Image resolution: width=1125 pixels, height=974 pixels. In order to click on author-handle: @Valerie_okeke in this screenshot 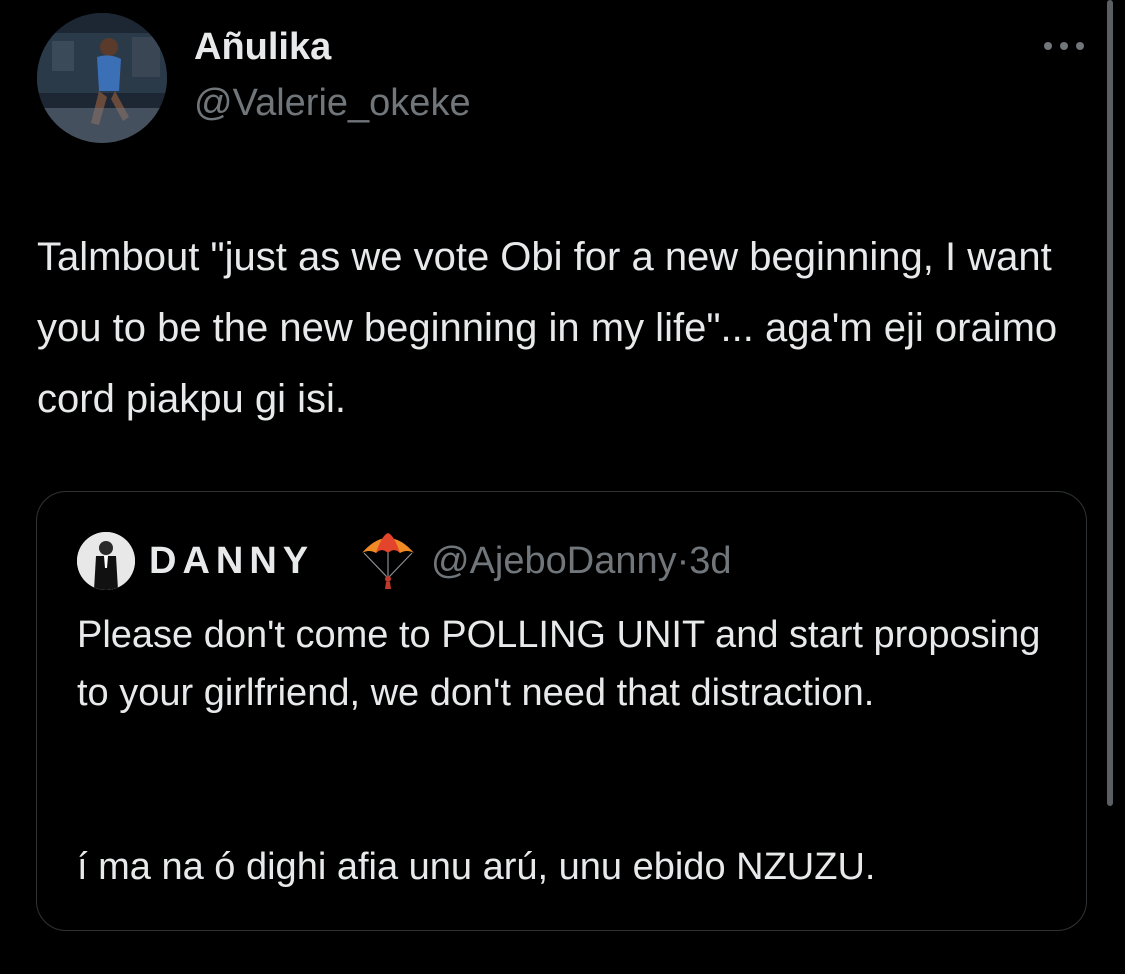, I will do `click(332, 103)`.